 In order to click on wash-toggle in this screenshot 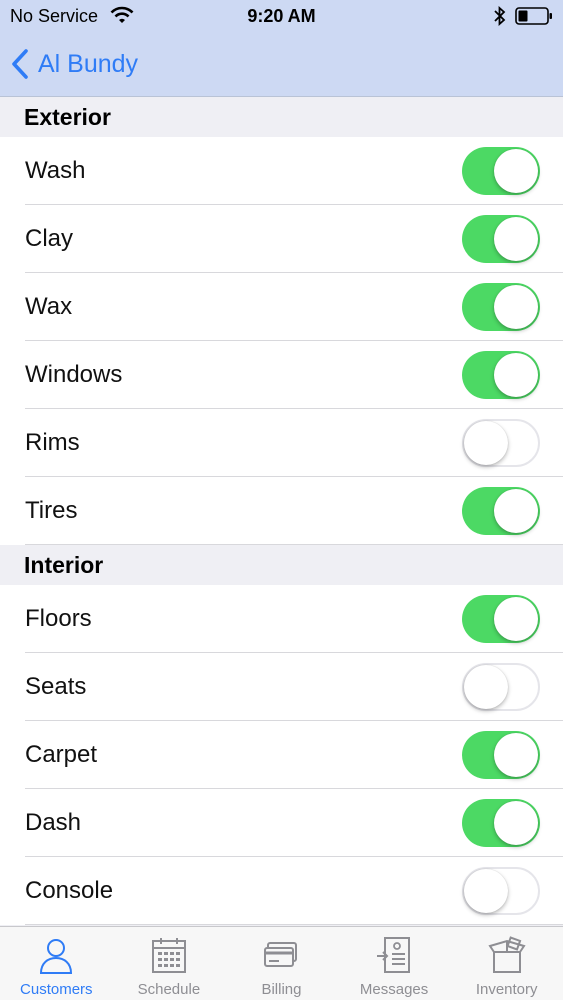, I will do `click(501, 171)`.